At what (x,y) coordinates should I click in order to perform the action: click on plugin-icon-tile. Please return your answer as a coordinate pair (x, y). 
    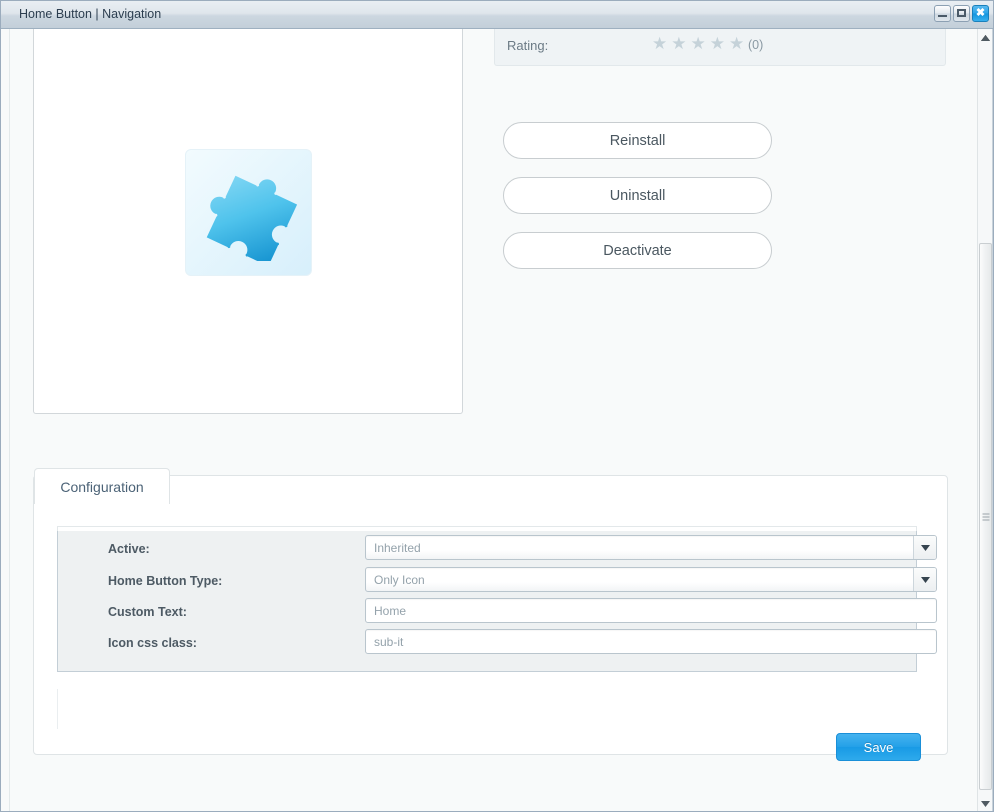
    Looking at the image, I should click on (248, 212).